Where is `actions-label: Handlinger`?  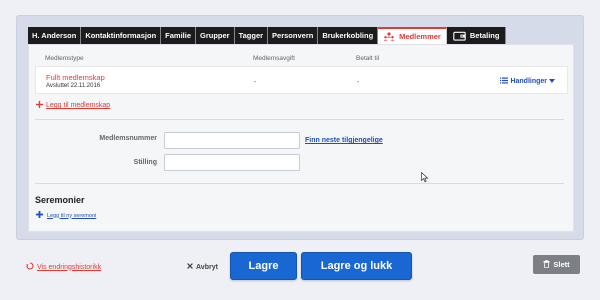
actions-label: Handlinger is located at coordinates (528, 81).